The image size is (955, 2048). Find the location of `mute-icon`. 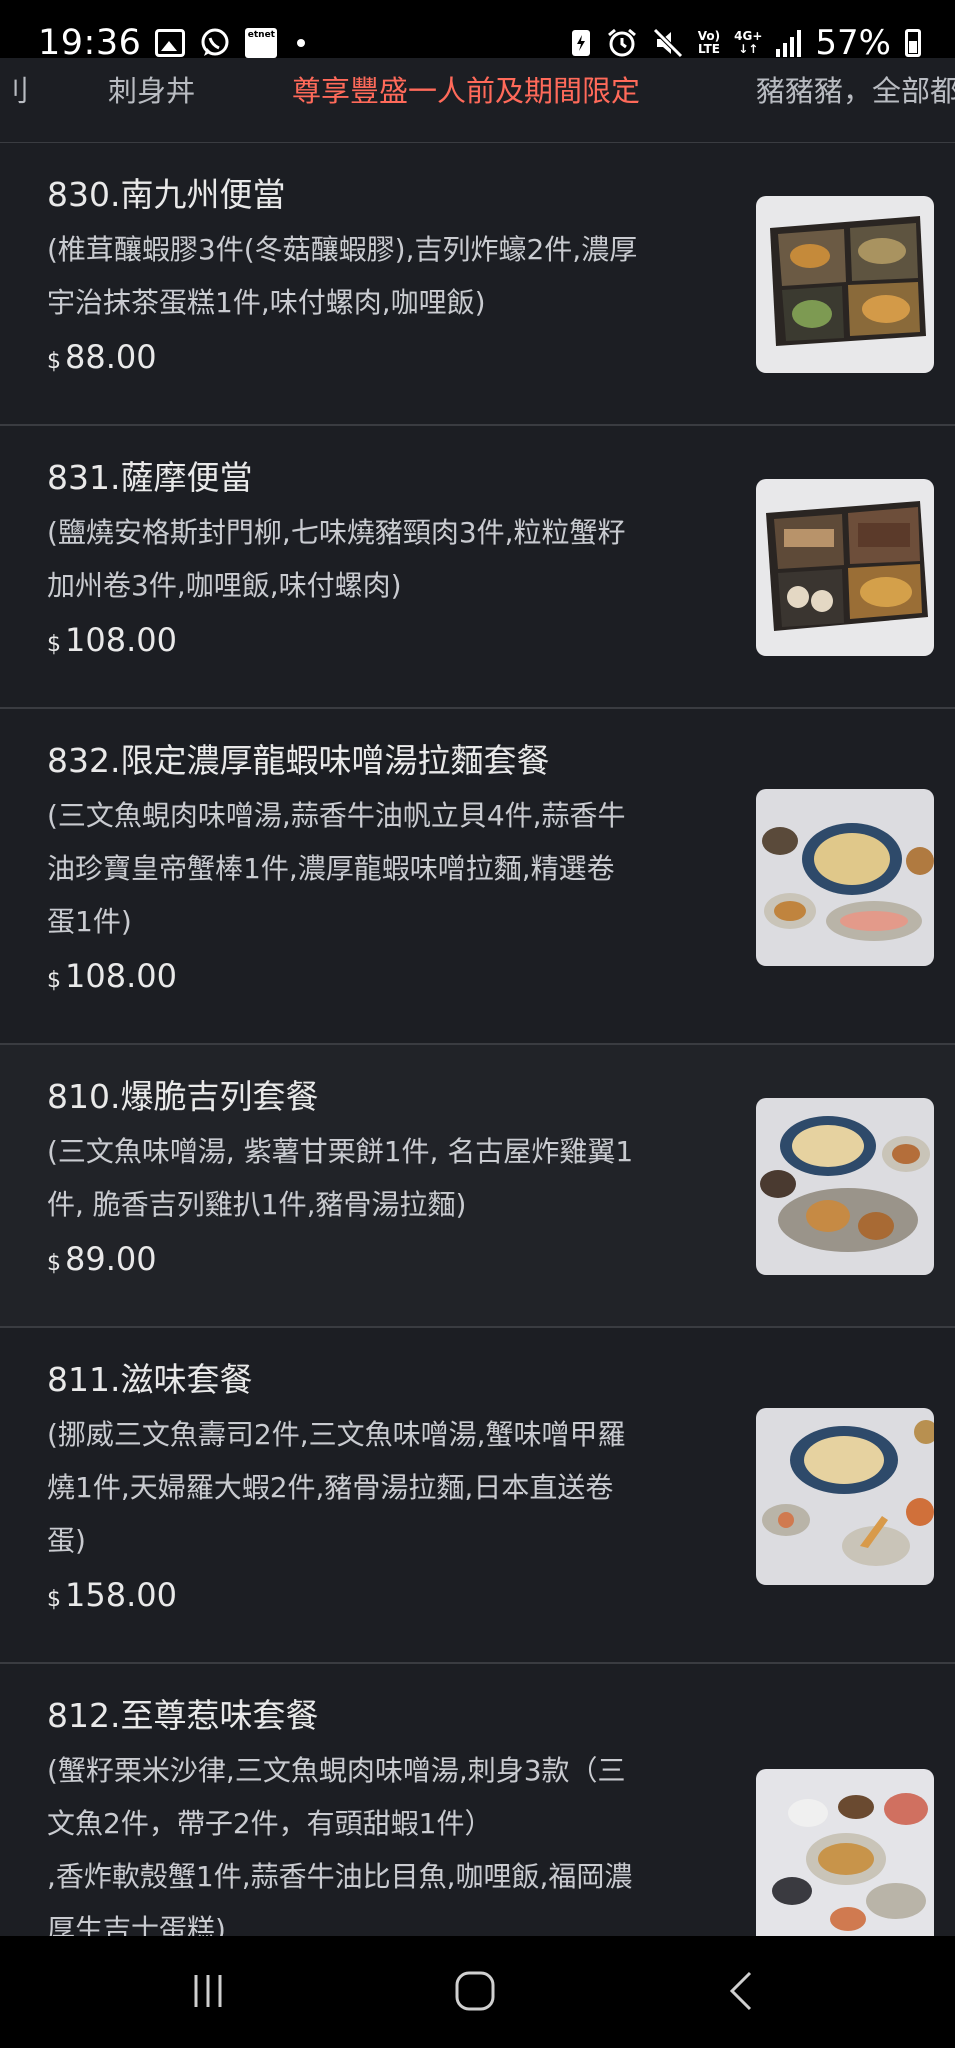

mute-icon is located at coordinates (668, 43).